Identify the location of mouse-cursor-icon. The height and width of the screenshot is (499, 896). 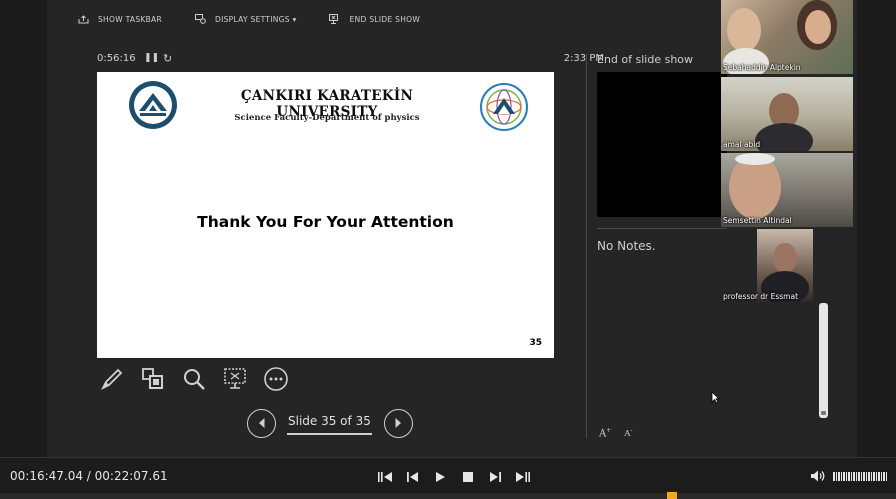
(715, 397).